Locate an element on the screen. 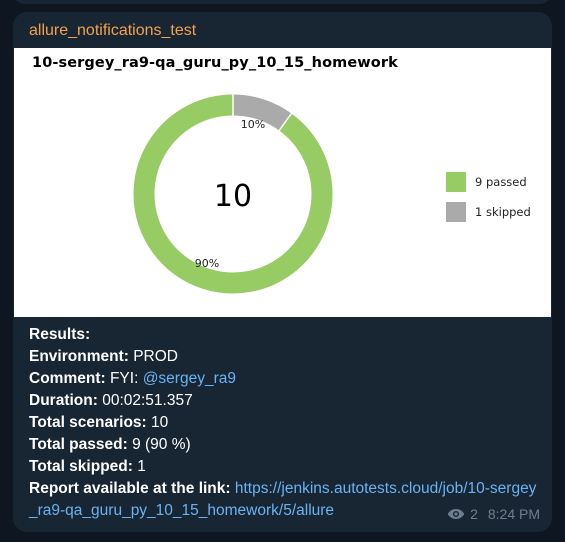 The height and width of the screenshot is (542, 565). legend-label-skipped: 1 skipped is located at coordinates (503, 212).